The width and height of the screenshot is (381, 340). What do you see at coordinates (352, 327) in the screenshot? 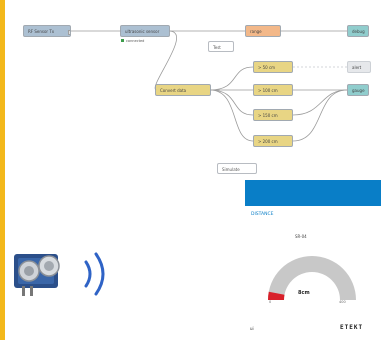
I see `brand-logo: ETEKT` at bounding box center [352, 327].